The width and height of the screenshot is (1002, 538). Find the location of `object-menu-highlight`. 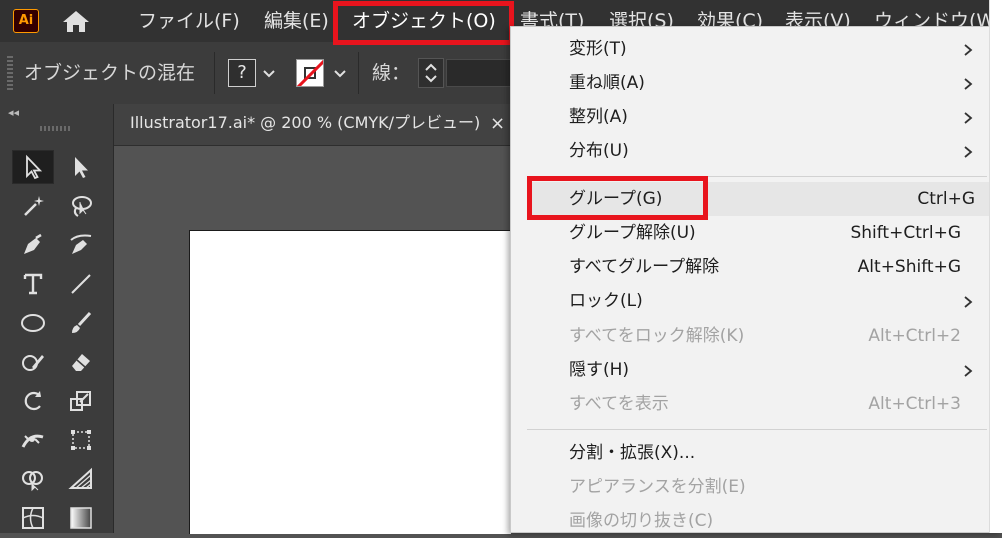

object-menu-highlight is located at coordinates (423, 23).